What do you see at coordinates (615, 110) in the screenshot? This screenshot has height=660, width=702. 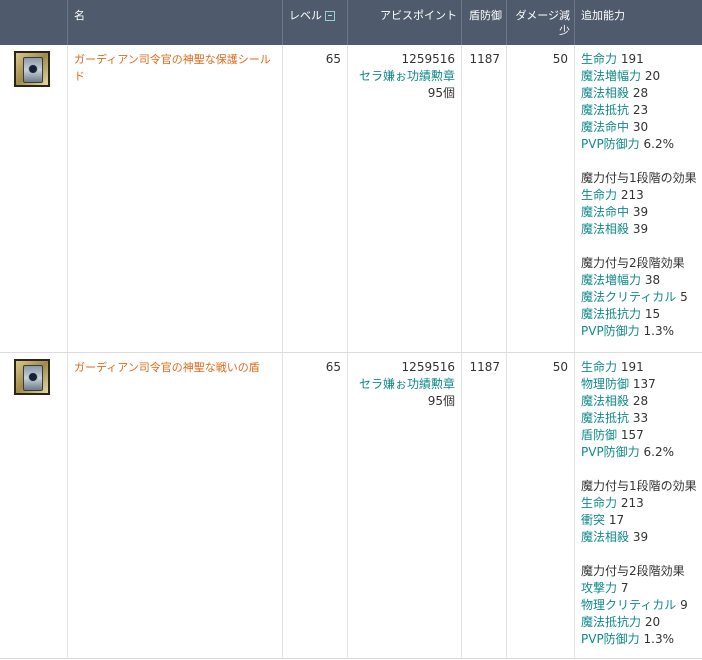 I see `stat-line: 魔法抵抗 23` at bounding box center [615, 110].